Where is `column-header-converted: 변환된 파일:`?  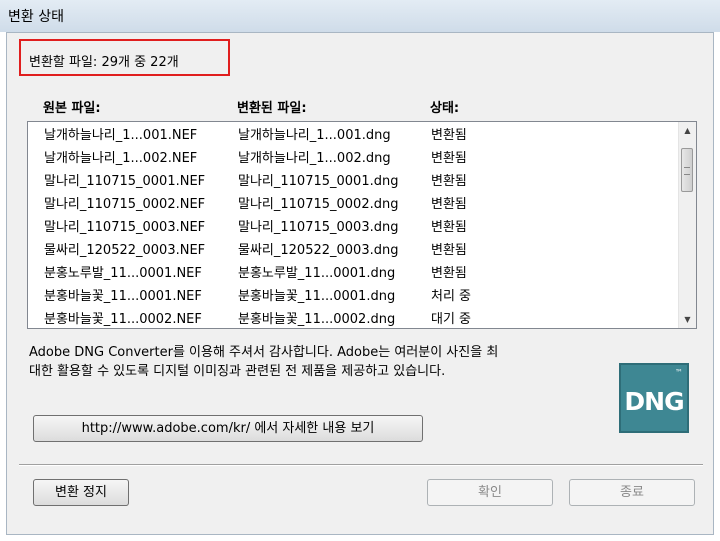 column-header-converted: 변환된 파일: is located at coordinates (272, 108).